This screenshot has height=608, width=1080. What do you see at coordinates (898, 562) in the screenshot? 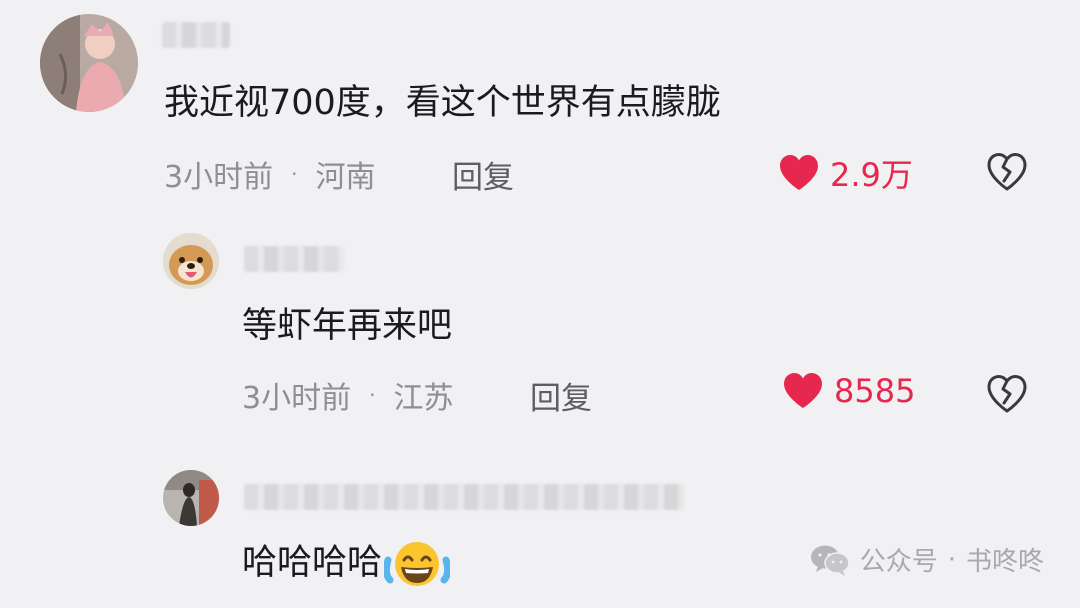
I see `watermark-label: 公众号` at bounding box center [898, 562].